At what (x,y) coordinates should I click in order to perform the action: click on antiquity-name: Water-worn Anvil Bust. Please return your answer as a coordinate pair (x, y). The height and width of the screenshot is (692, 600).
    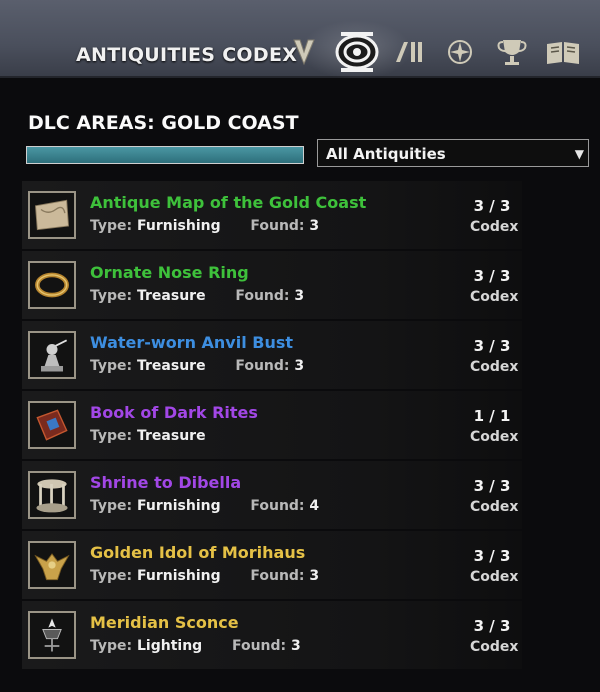
    Looking at the image, I should click on (192, 342).